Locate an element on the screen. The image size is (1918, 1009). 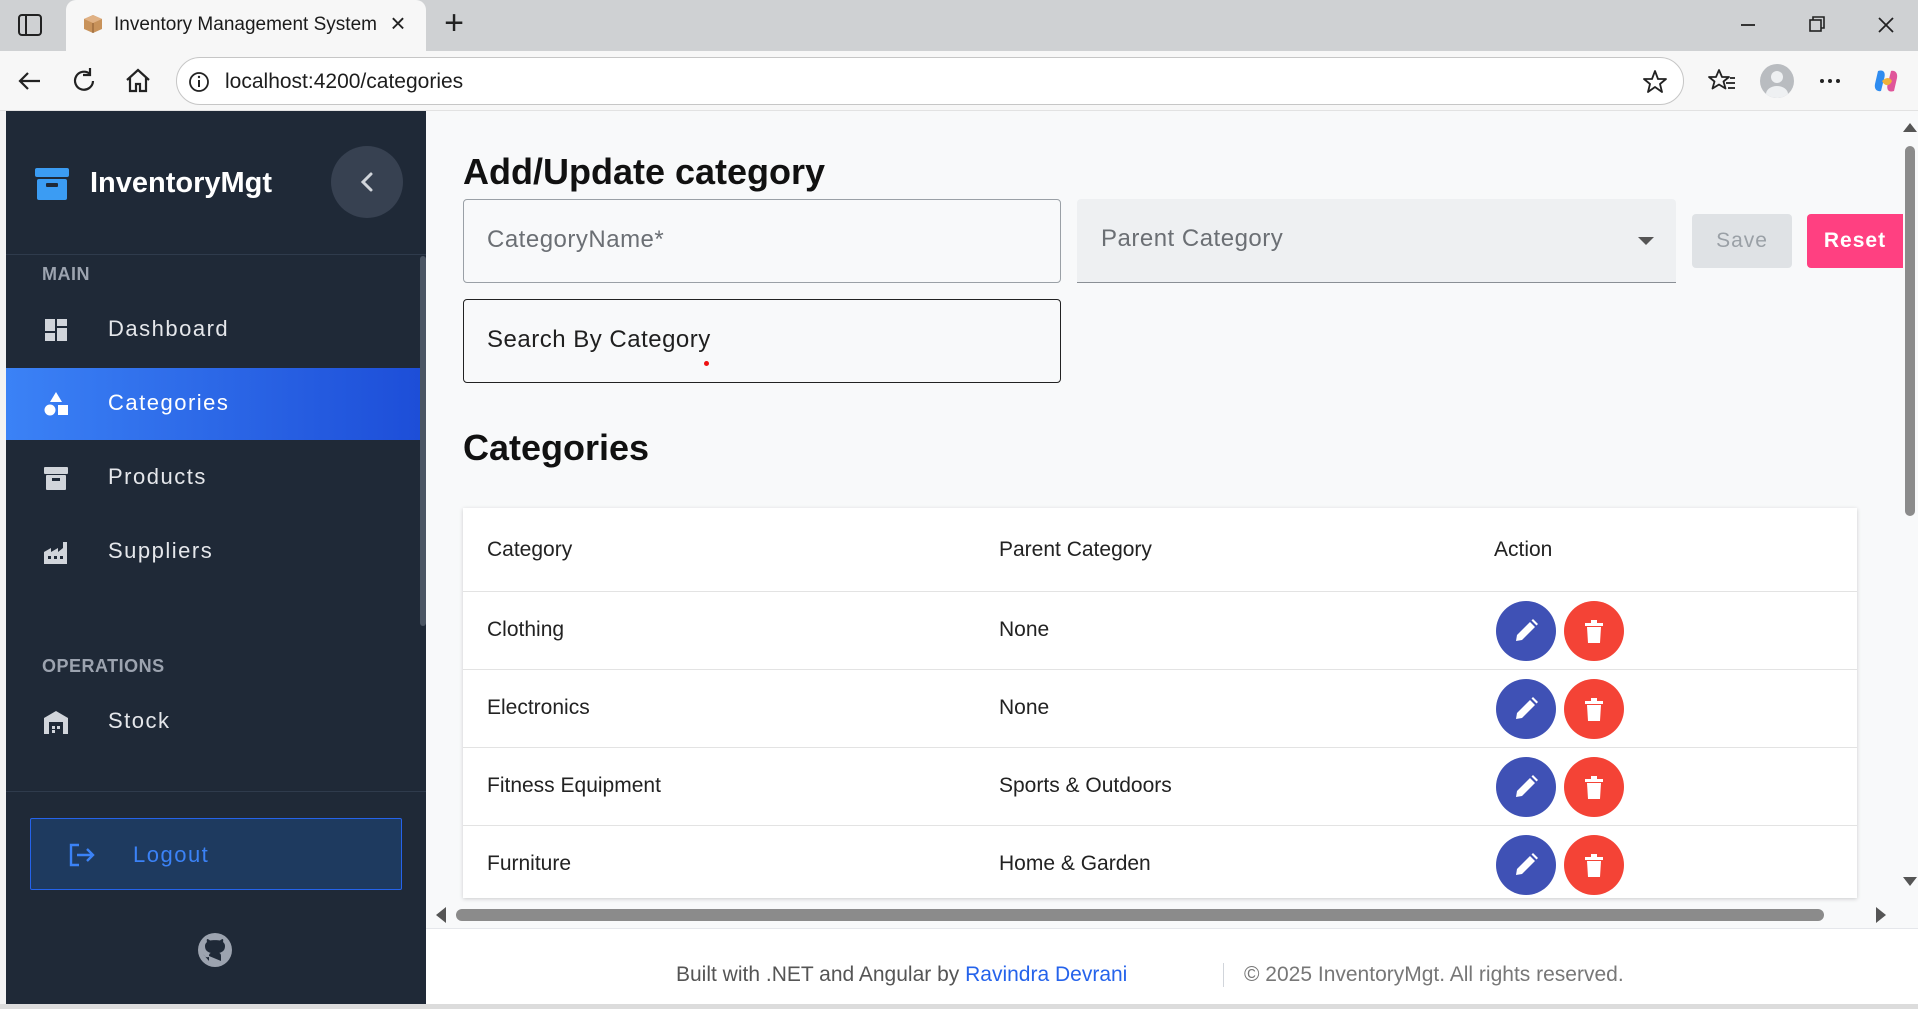
window-bottom-edge is located at coordinates (959, 1006).